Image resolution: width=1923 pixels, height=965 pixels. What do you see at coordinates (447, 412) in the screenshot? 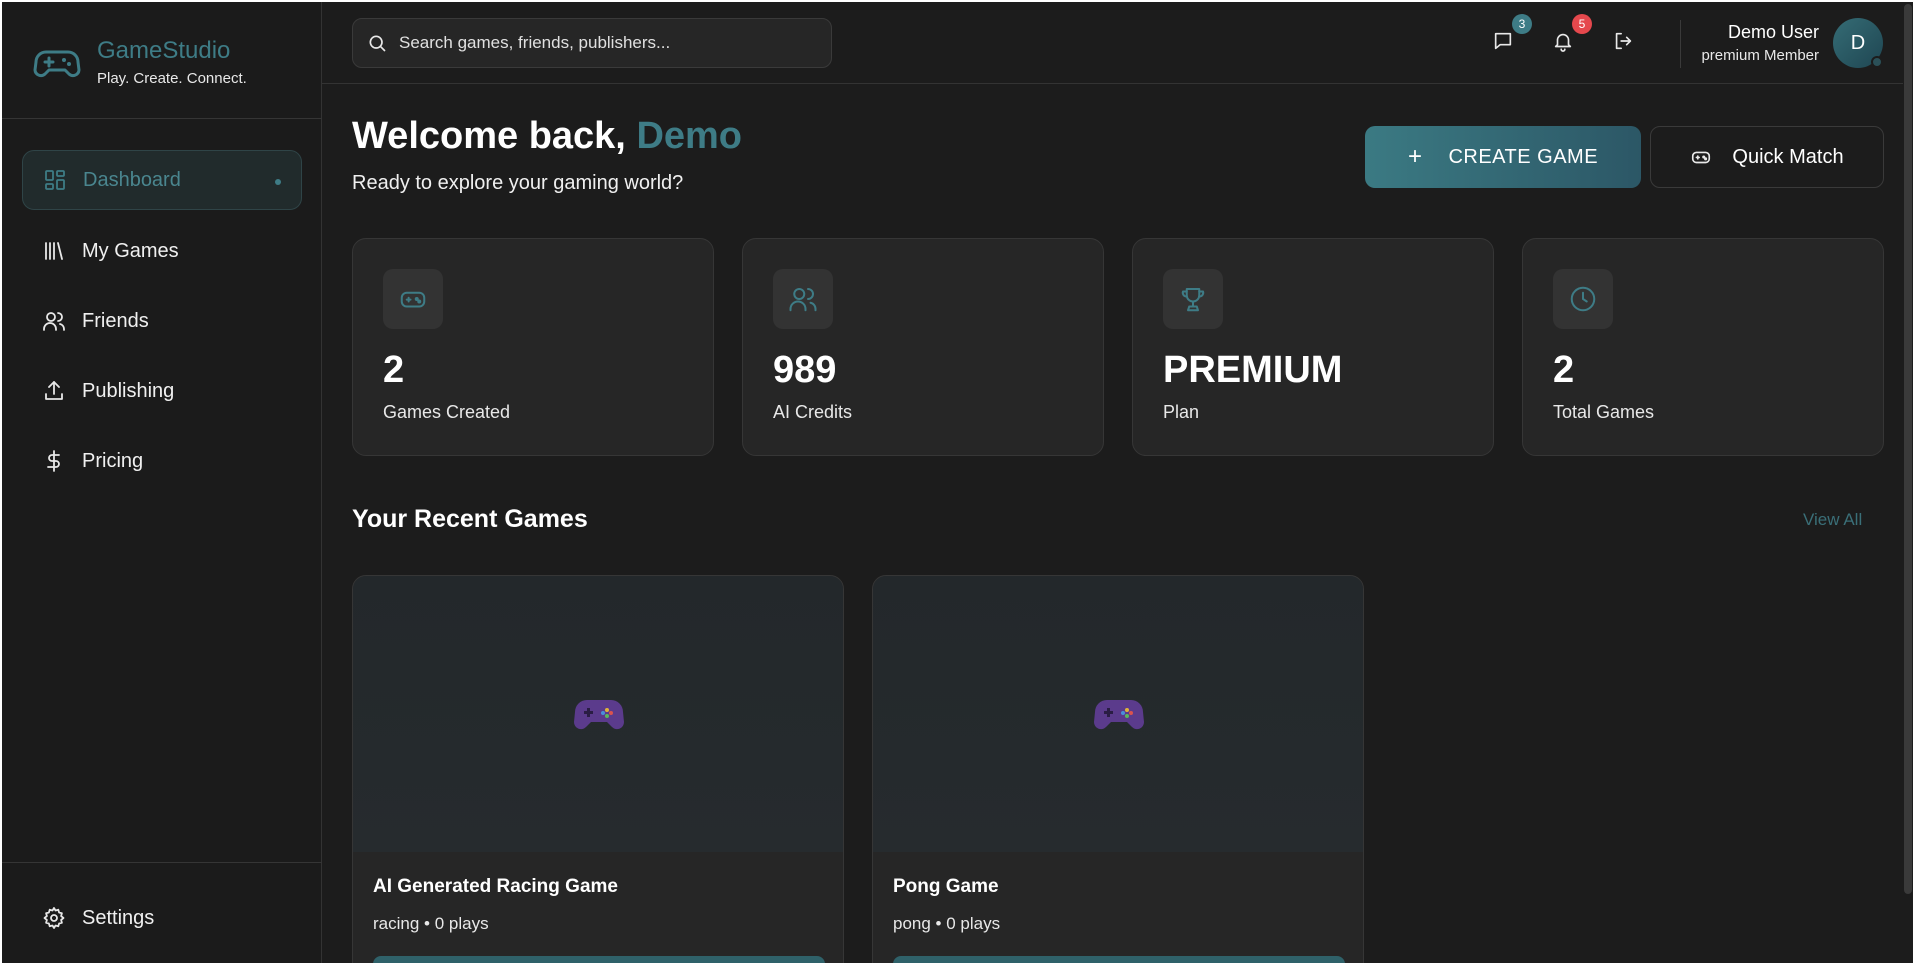
I see `stat-label: Games Created` at bounding box center [447, 412].